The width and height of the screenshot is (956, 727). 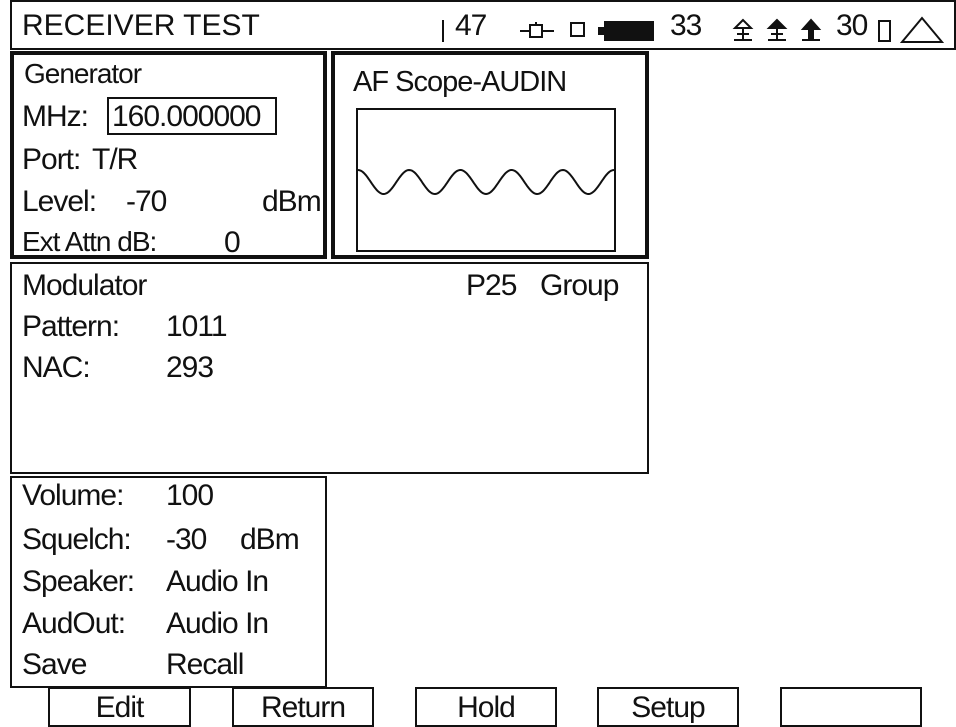 I want to click on battery-icon, so click(x=626, y=31).